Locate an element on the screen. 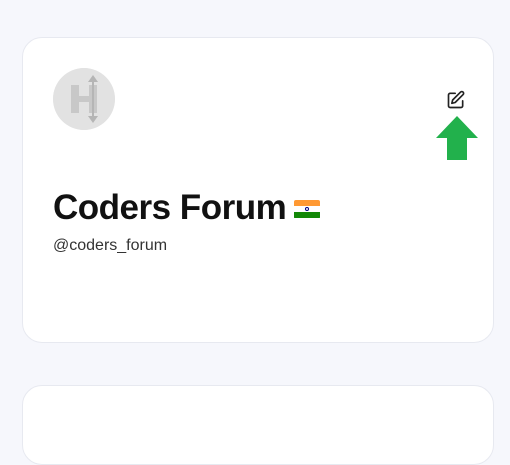  arrow-up-icon is located at coordinates (457, 138).